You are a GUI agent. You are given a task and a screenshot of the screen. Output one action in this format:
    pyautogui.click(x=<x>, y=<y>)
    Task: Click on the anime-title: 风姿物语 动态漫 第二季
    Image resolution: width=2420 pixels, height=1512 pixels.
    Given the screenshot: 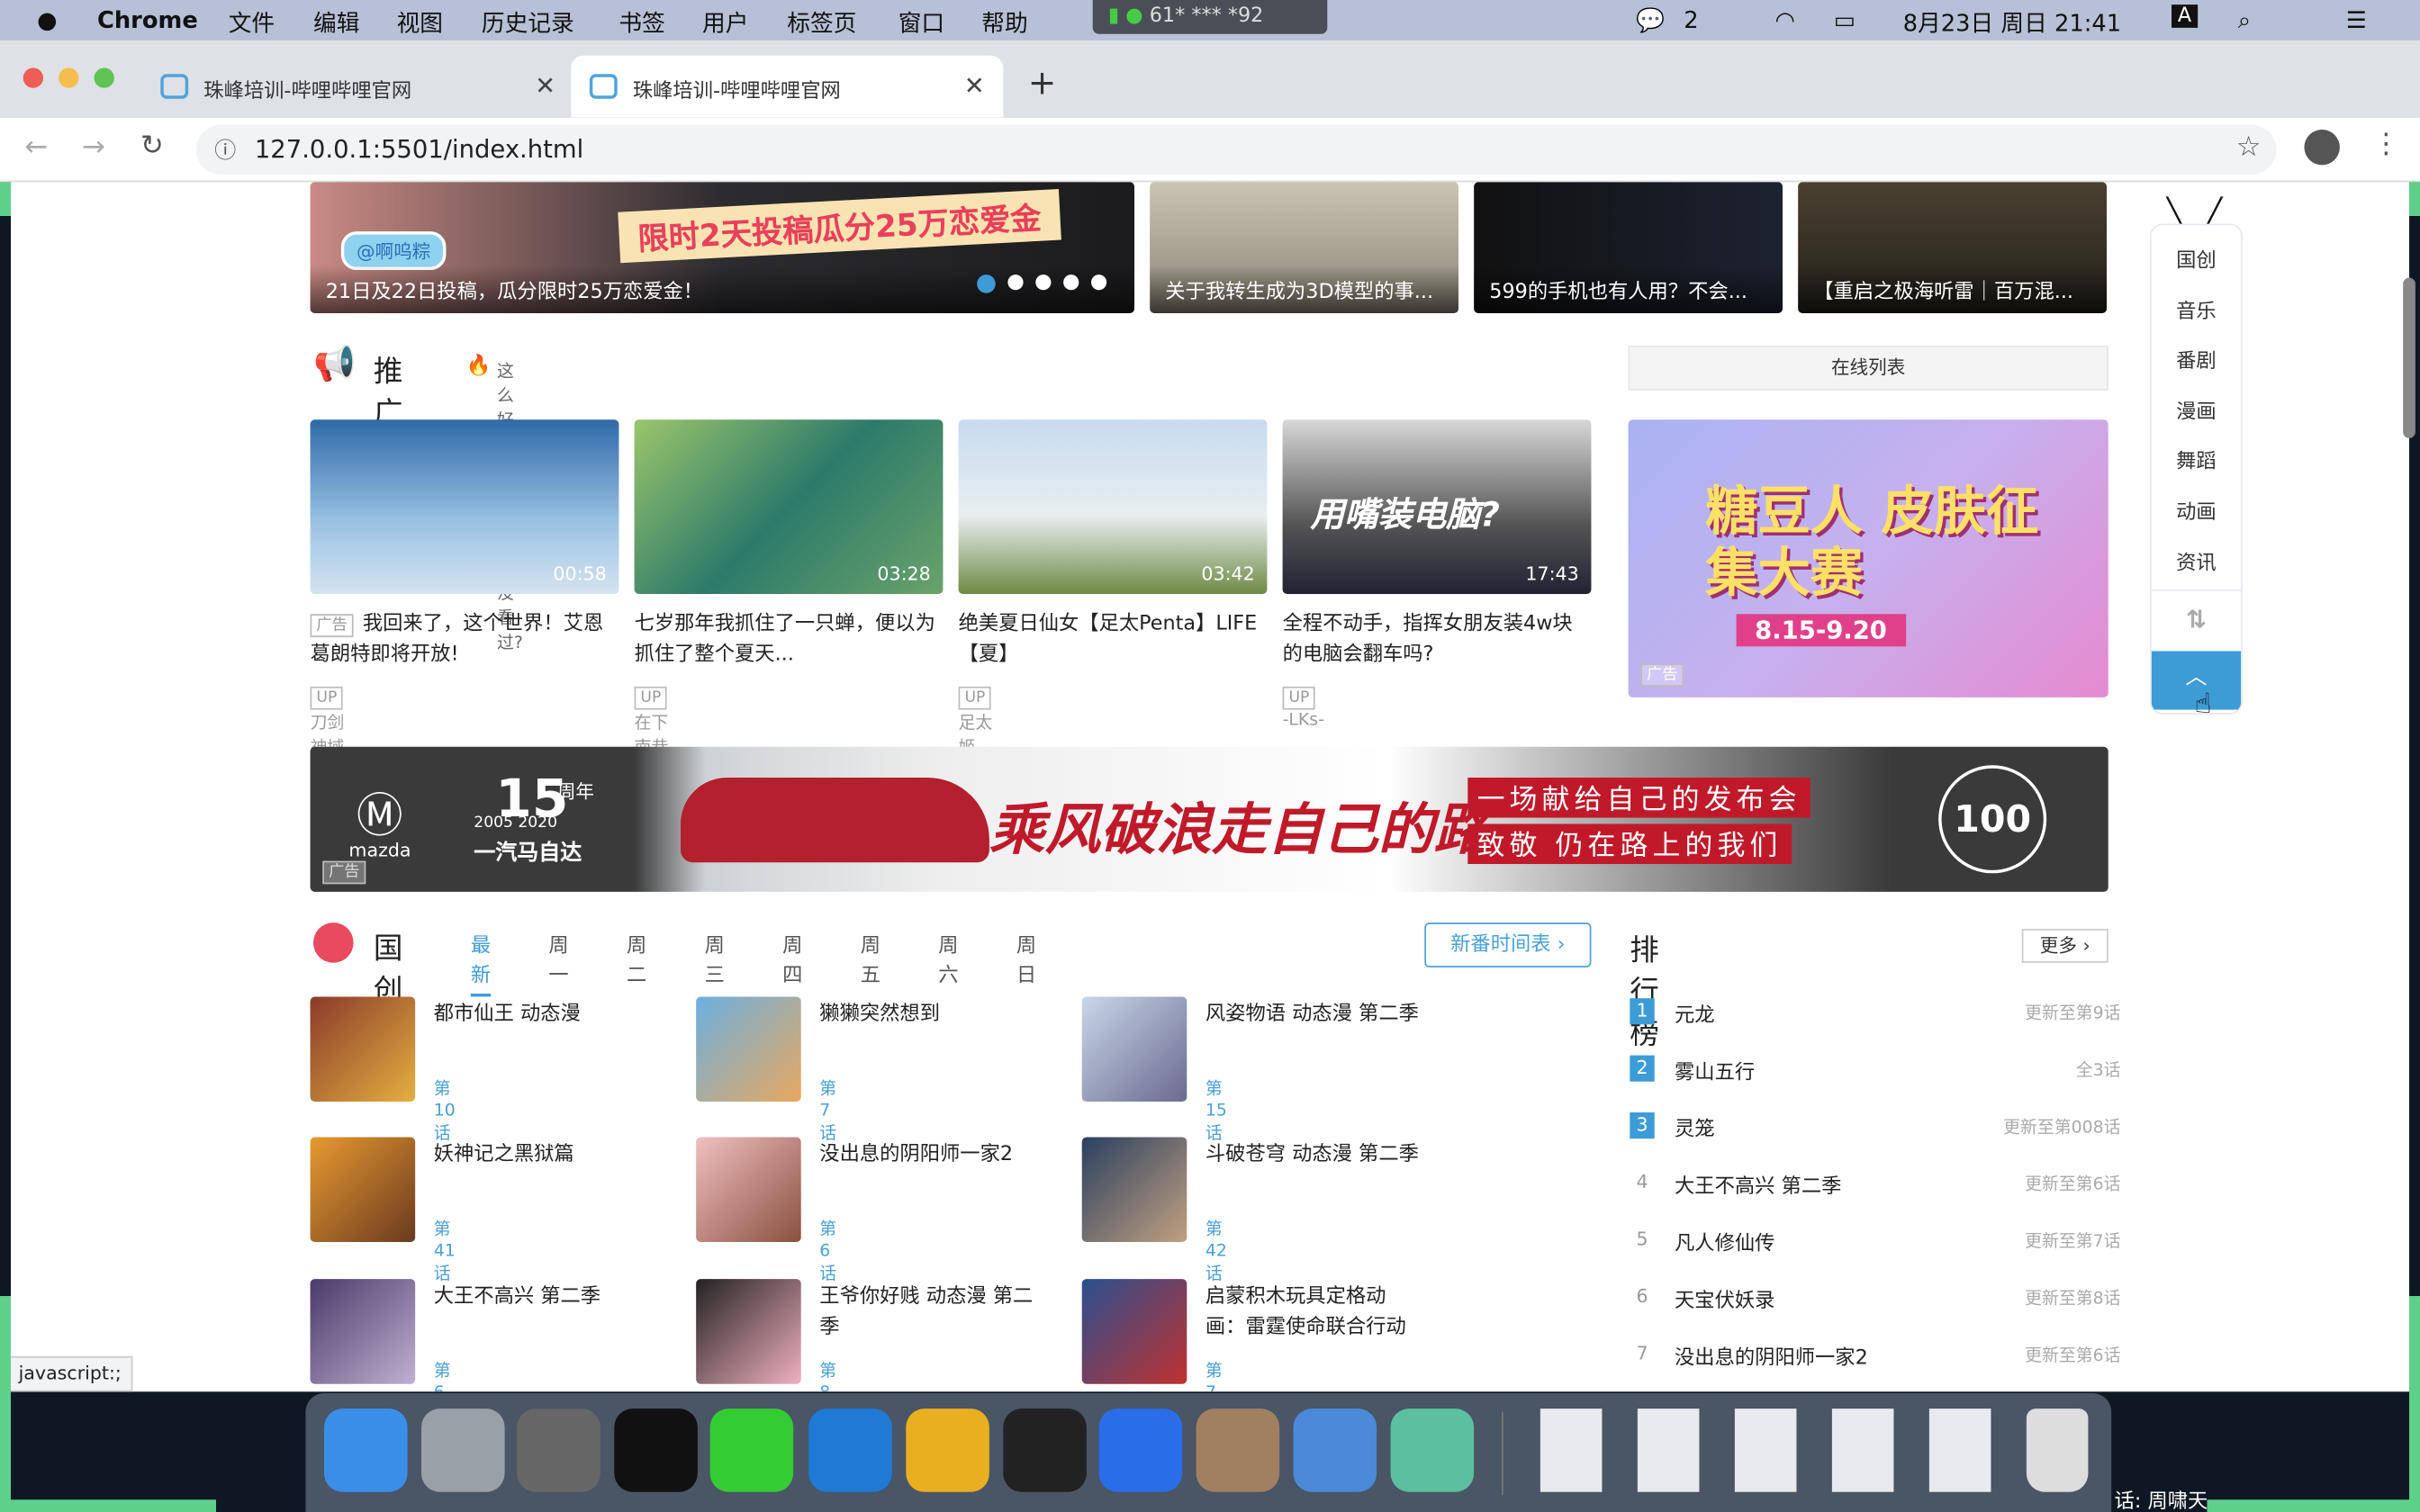 What is the action you would take?
    pyautogui.click(x=1313, y=1015)
    